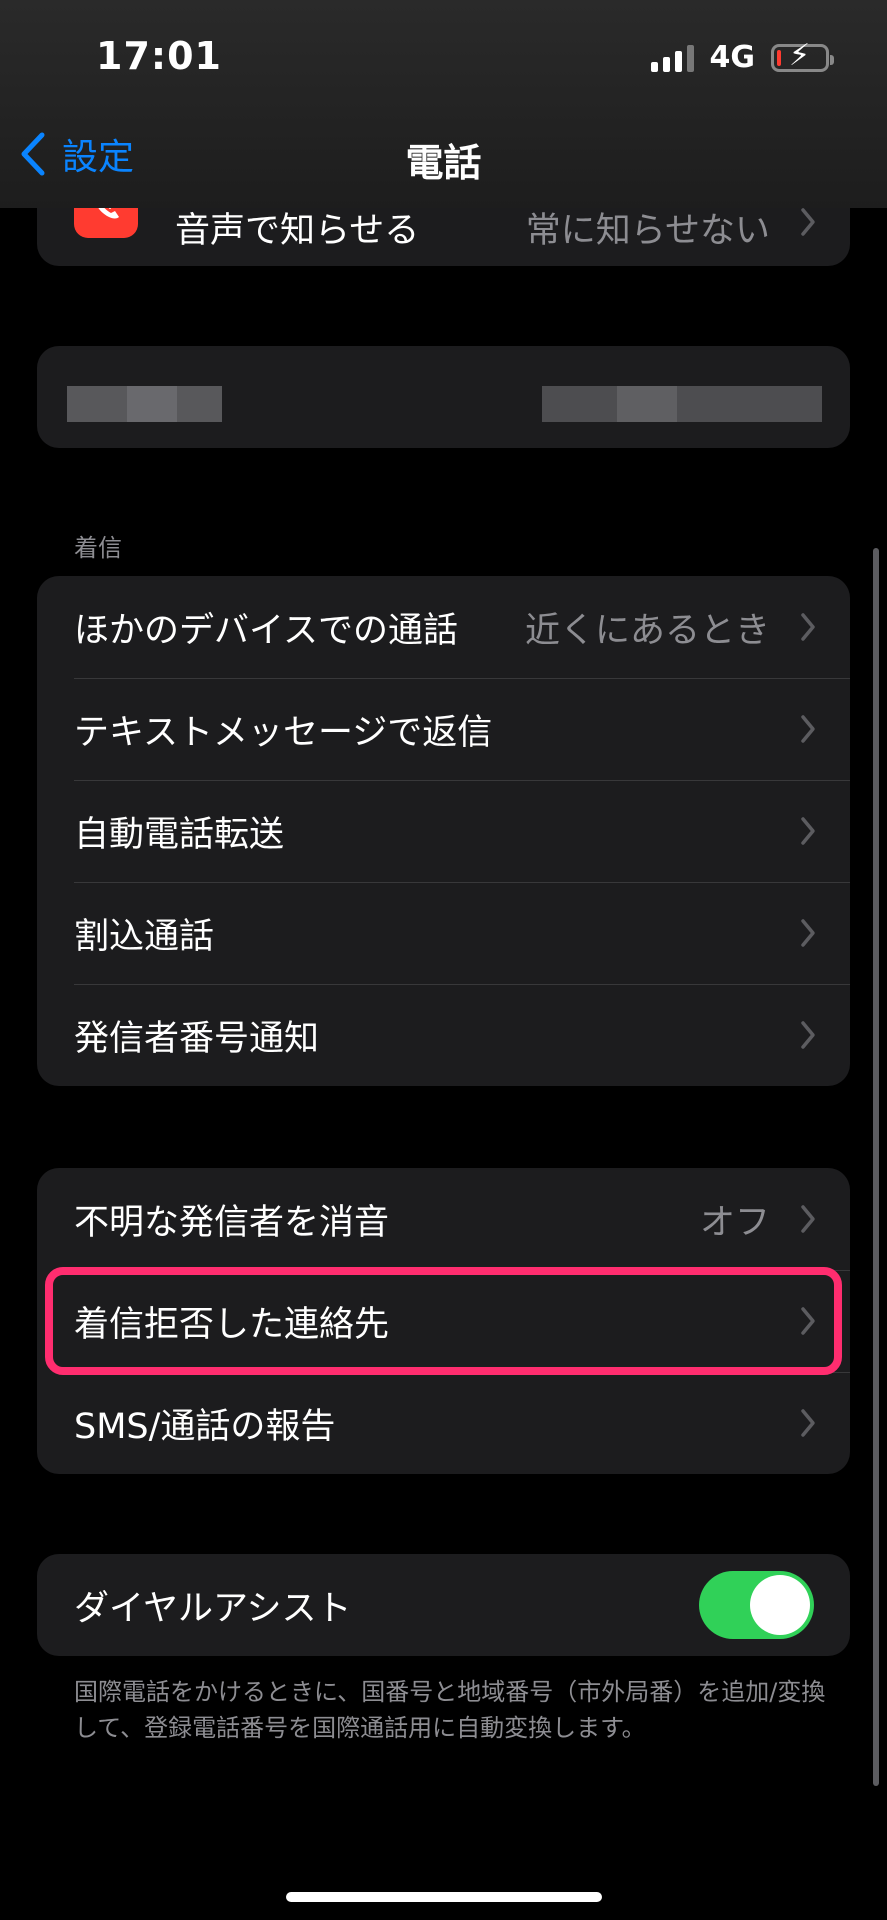 This screenshot has height=1920, width=887. What do you see at coordinates (144, 936) in the screenshot?
I see `row-label: 割込通話` at bounding box center [144, 936].